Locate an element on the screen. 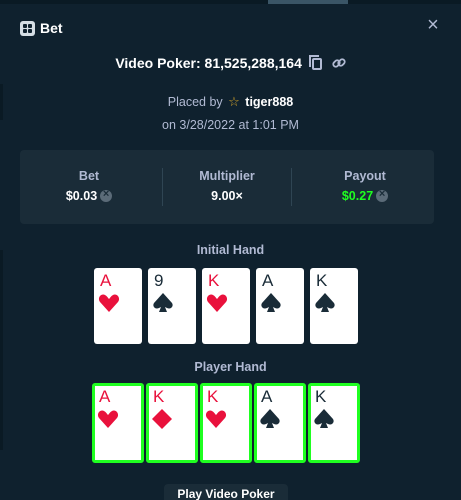 This screenshot has height=500, width=461. stat-multiplier: Multiplier 9.00× is located at coordinates (227, 187).